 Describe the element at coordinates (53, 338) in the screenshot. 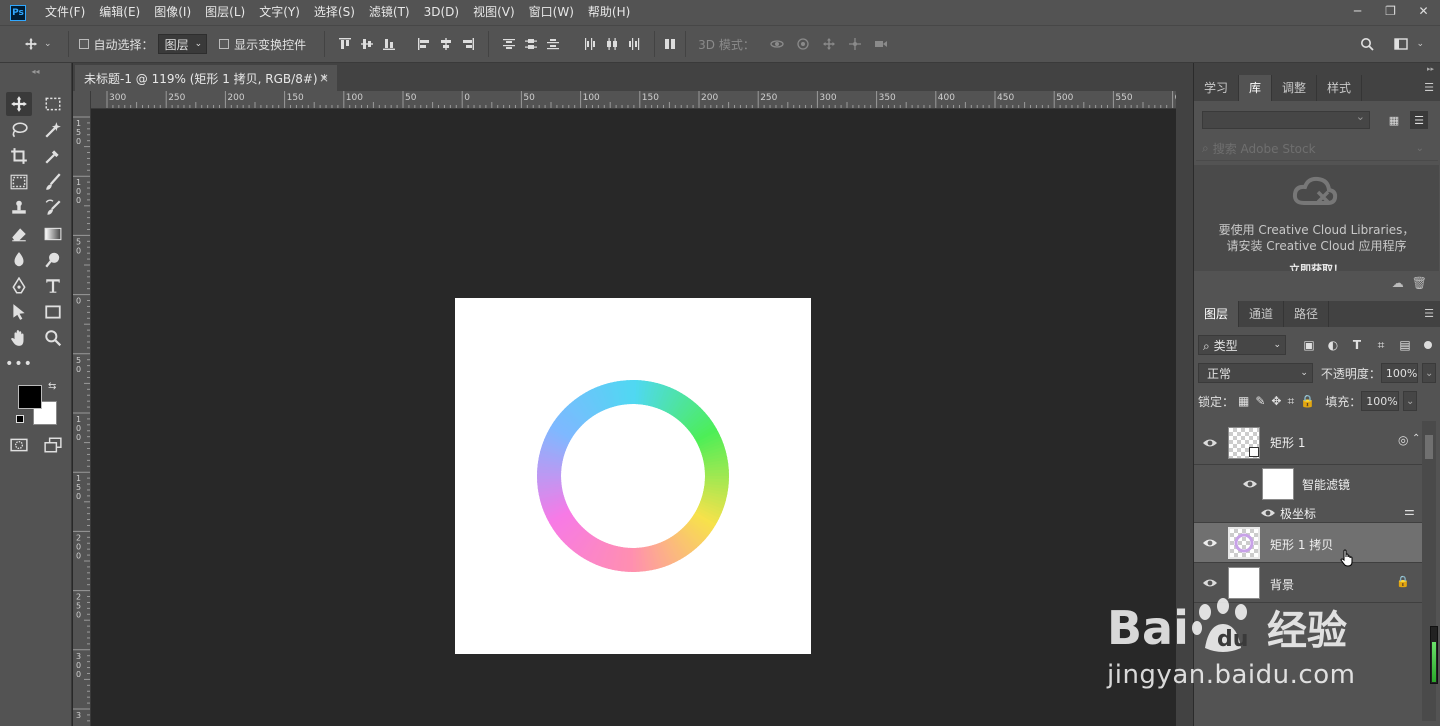

I see `zoom-tool` at that location.